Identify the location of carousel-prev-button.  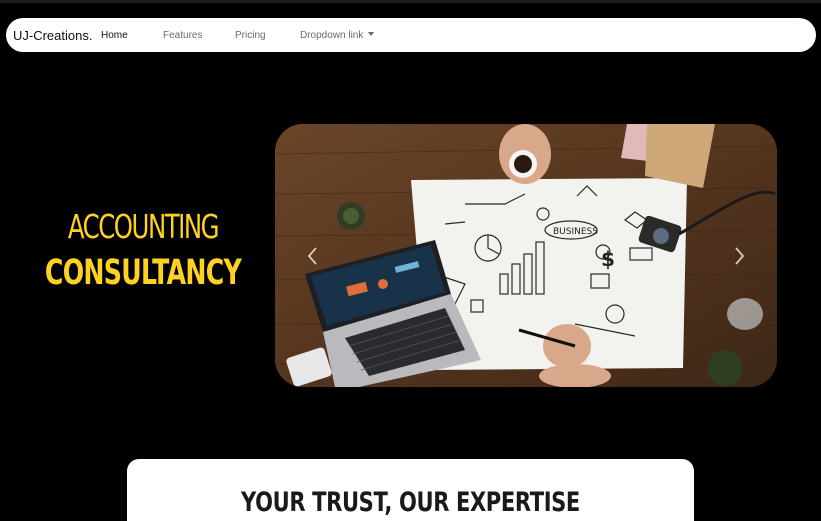
(313, 256).